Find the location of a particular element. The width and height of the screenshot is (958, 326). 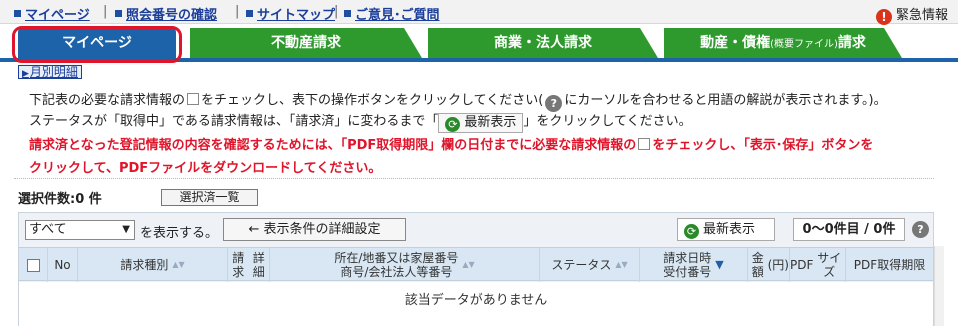

warning-line-2: クリックして、PDFファイルをダウンロードしてください。 is located at coordinates (205, 168).